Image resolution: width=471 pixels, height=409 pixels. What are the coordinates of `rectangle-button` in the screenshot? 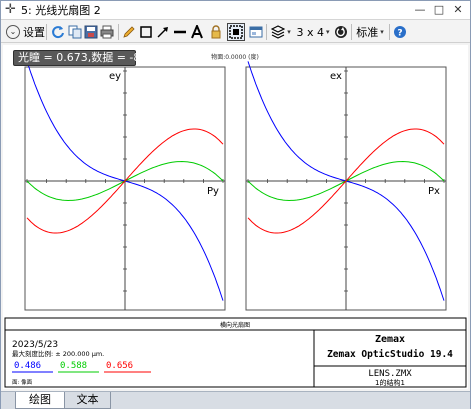 It's located at (146, 32).